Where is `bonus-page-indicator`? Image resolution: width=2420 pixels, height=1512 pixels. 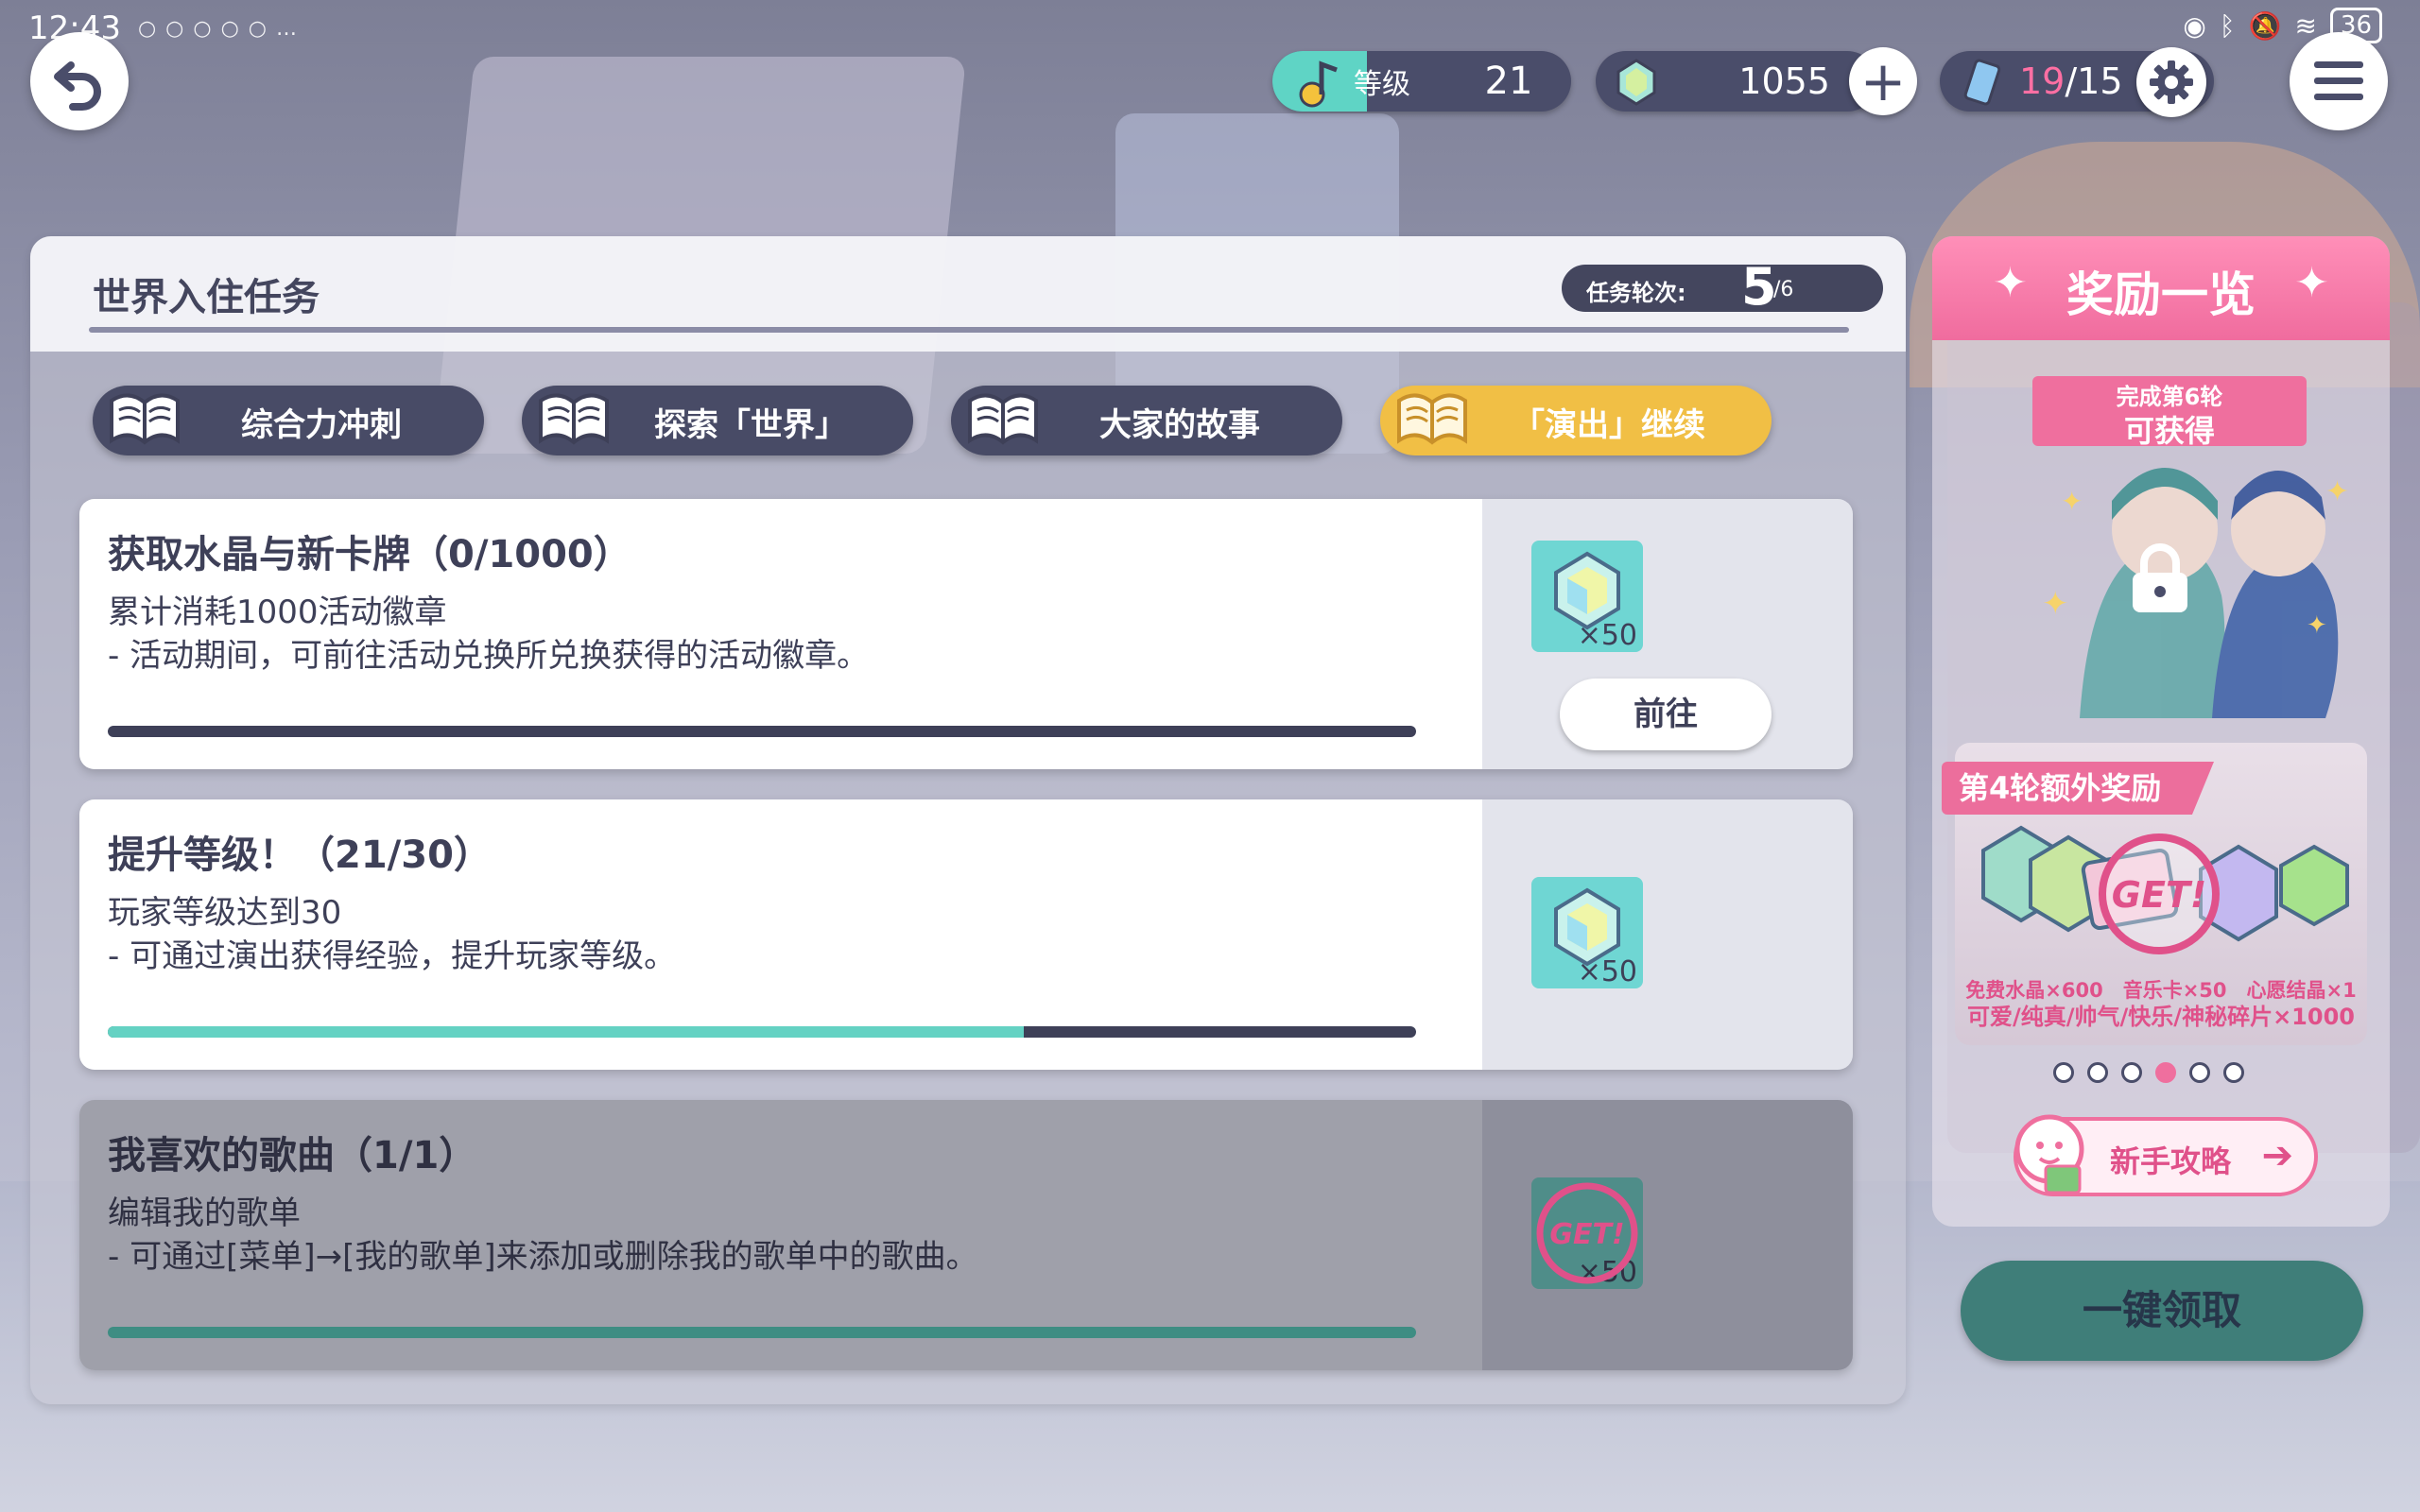 bonus-page-indicator is located at coordinates (2148, 1072).